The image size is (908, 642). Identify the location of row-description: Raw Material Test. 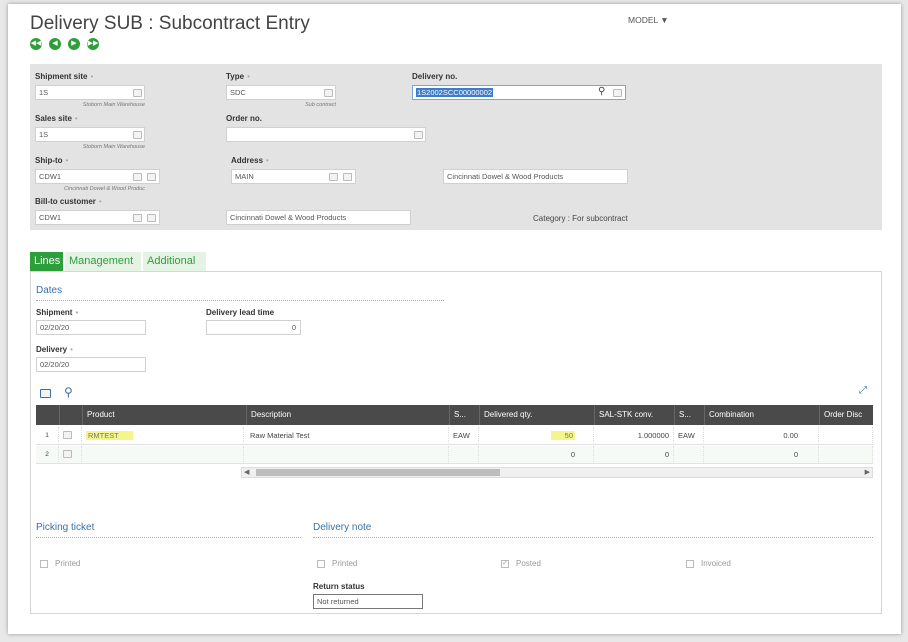
(347, 436).